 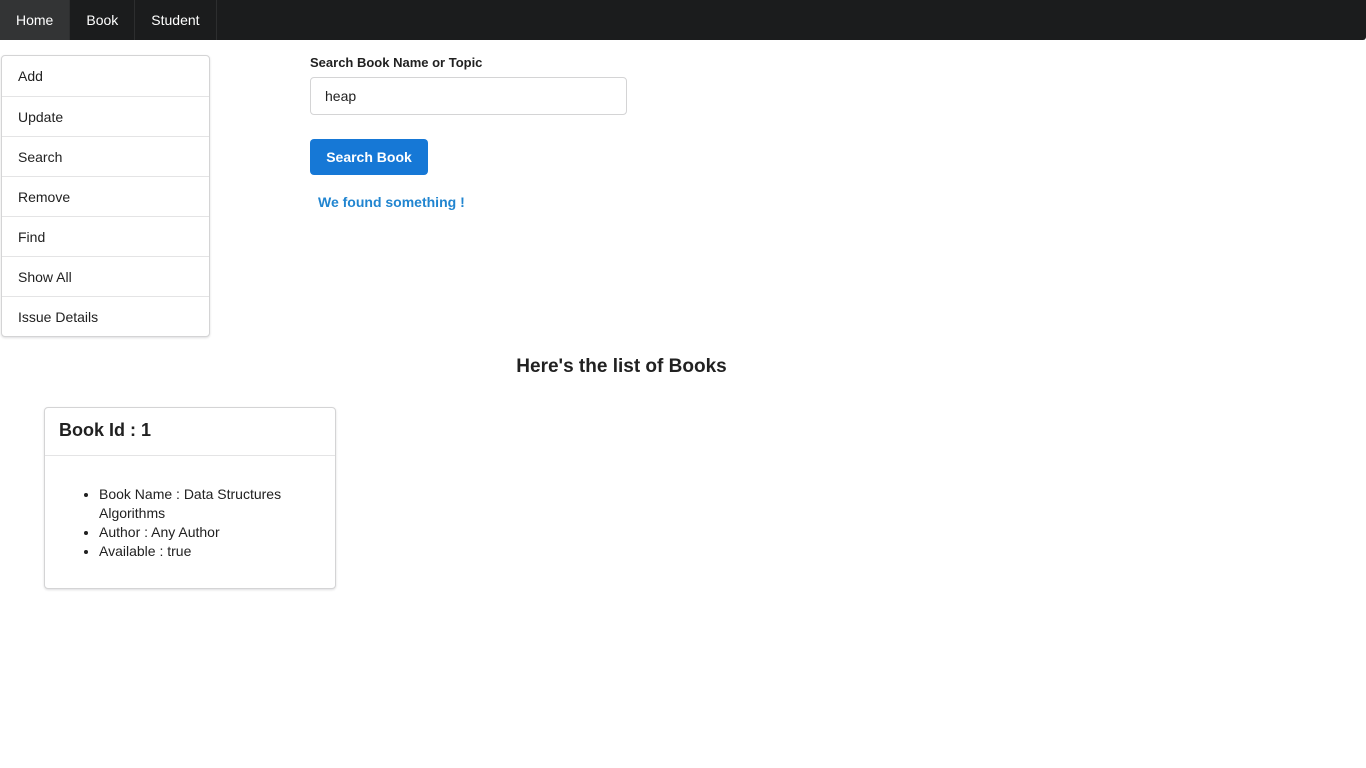 What do you see at coordinates (396, 62) in the screenshot?
I see `search-field-label: Search Book Name or Topic` at bounding box center [396, 62].